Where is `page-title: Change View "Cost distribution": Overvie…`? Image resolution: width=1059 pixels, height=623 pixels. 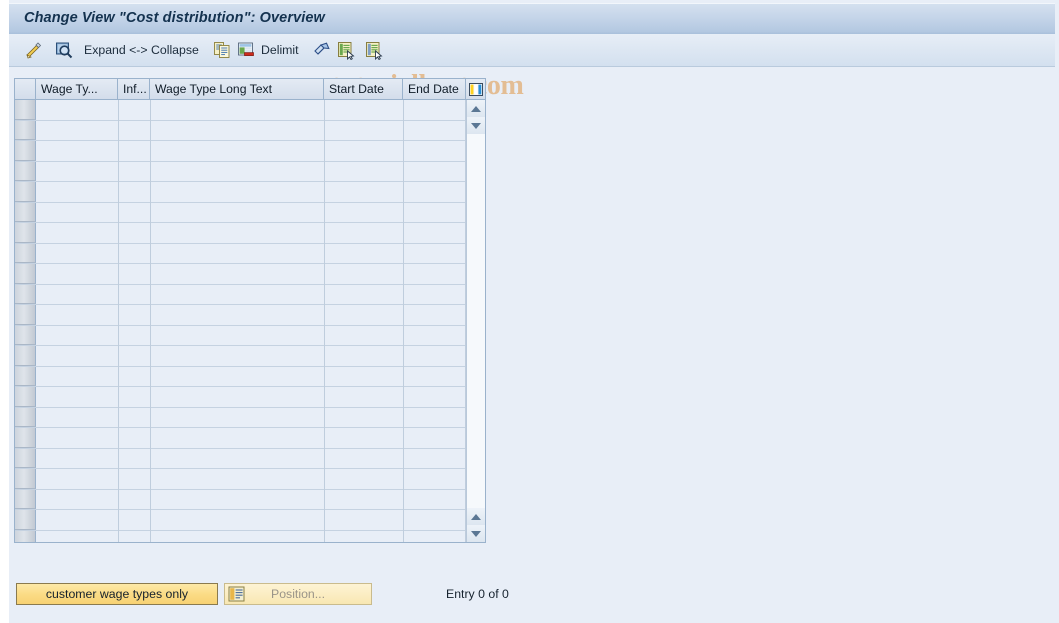 page-title: Change View "Cost distribution": Overvie… is located at coordinates (174, 18).